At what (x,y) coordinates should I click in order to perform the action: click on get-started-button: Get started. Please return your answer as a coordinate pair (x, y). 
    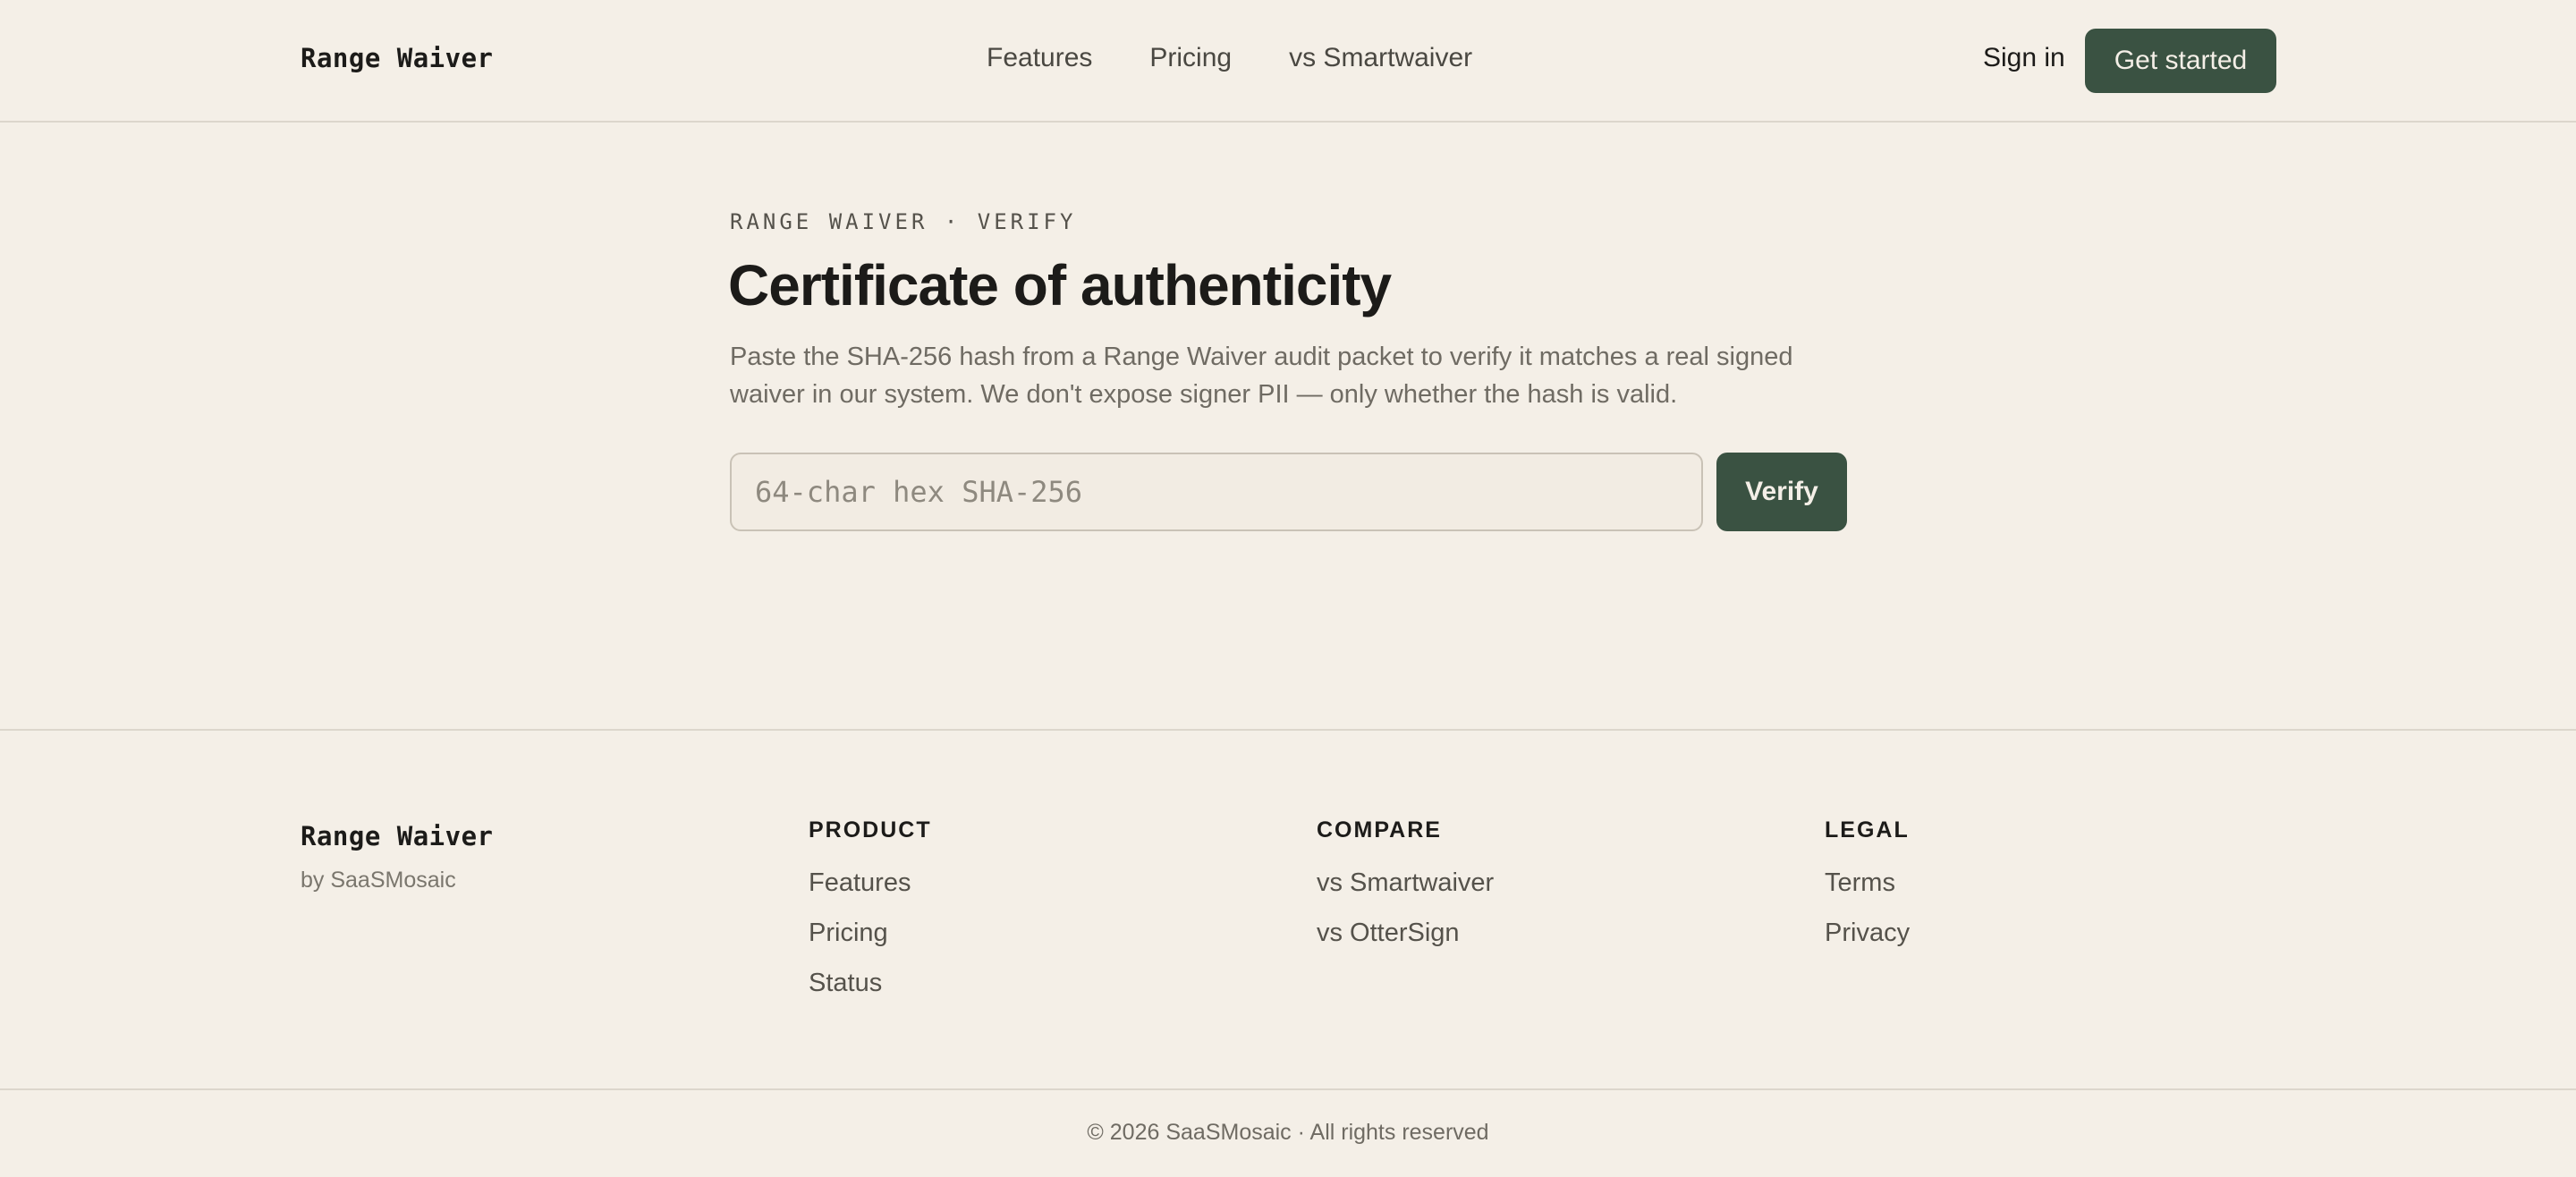
    Looking at the image, I should click on (2180, 61).